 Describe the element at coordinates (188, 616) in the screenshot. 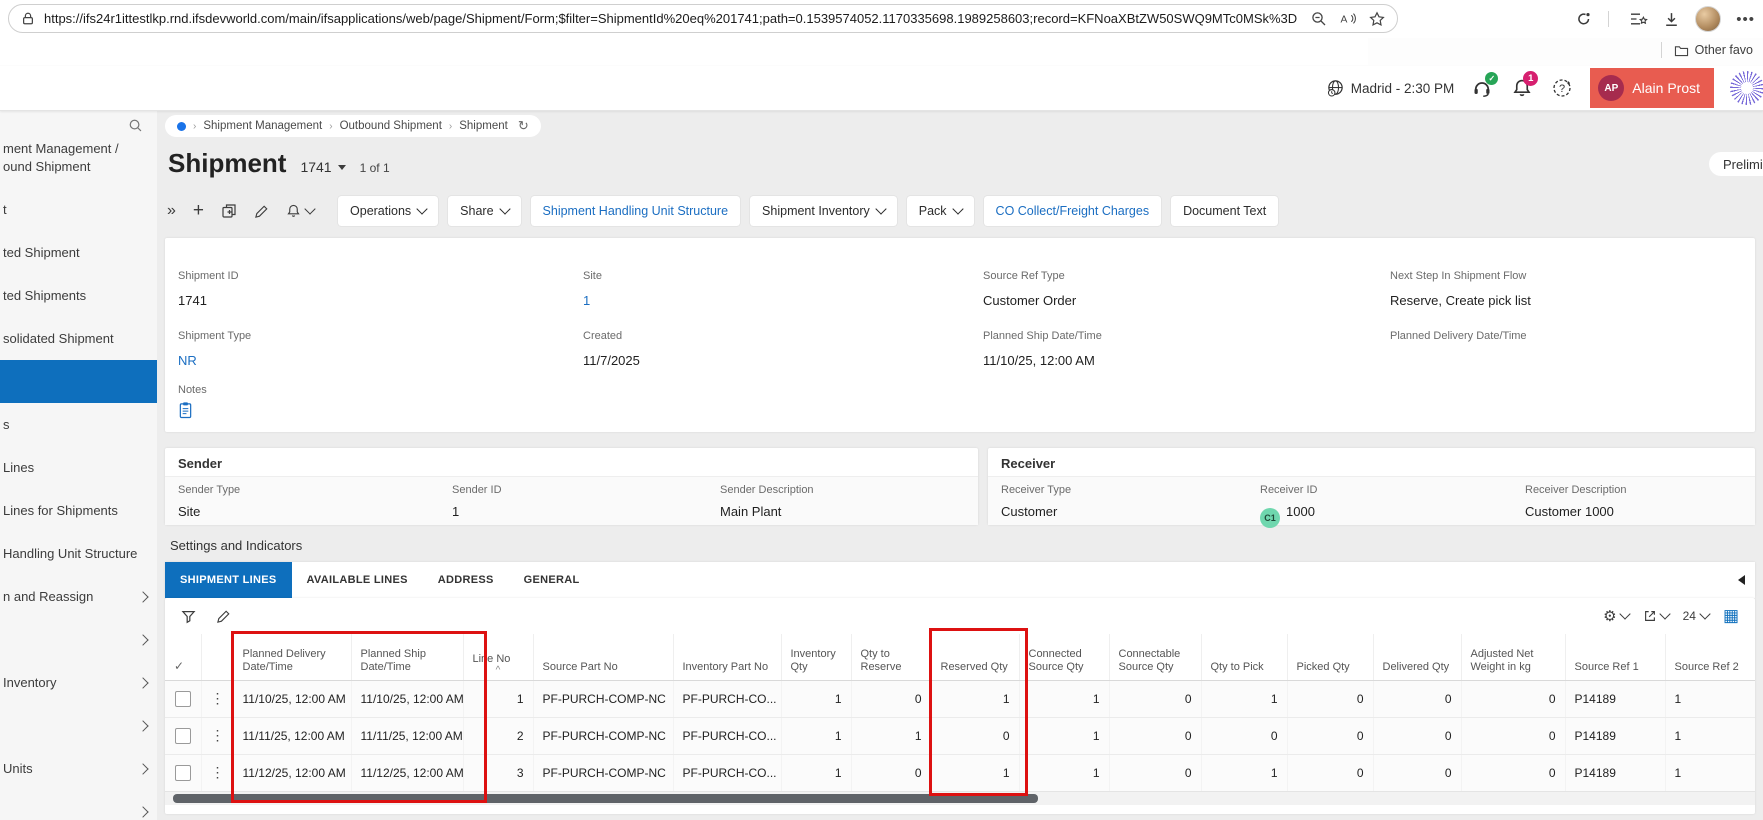

I see `filter-icon` at that location.